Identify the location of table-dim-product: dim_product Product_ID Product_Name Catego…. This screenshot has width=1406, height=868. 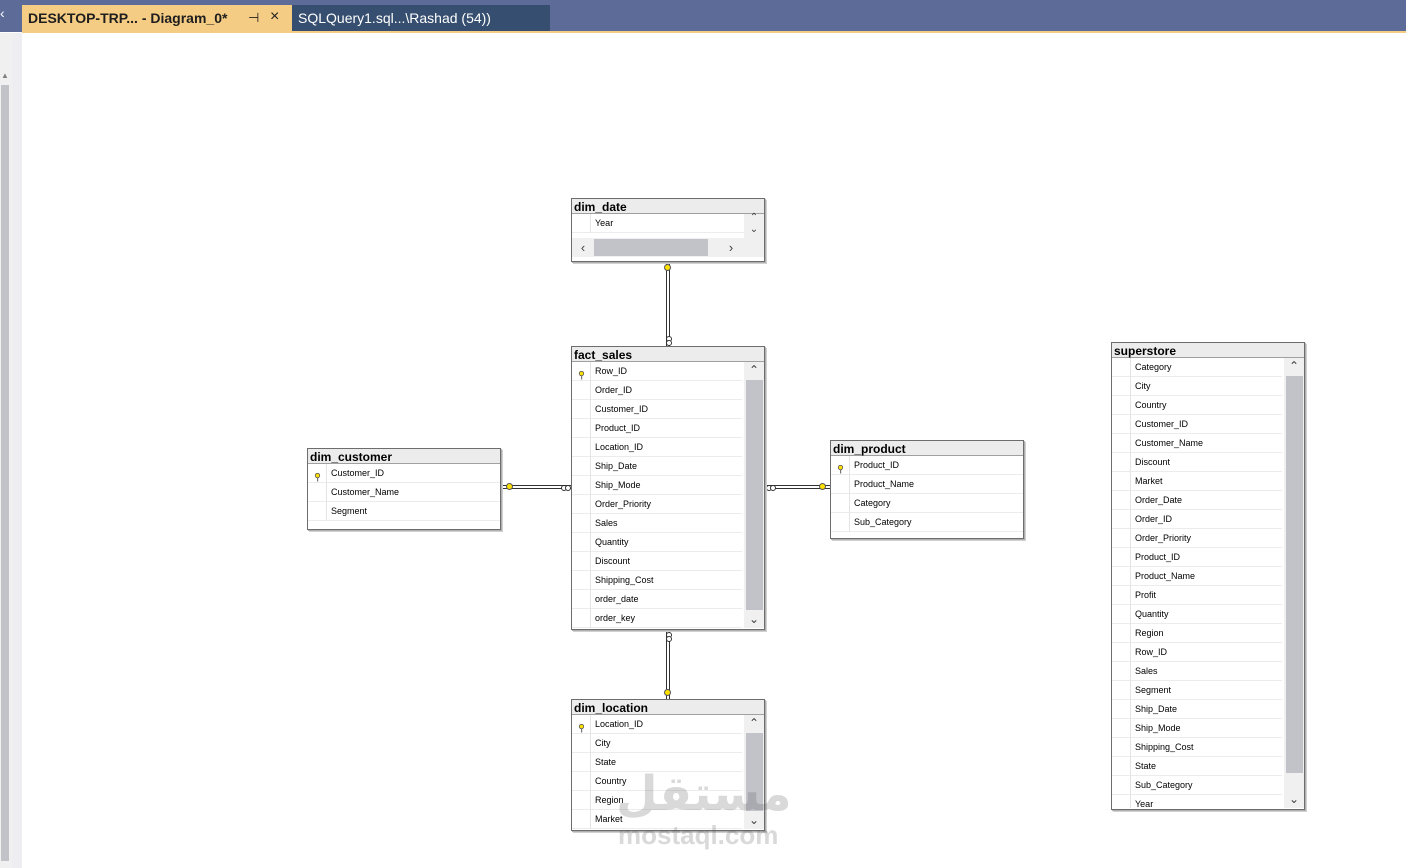
(927, 489).